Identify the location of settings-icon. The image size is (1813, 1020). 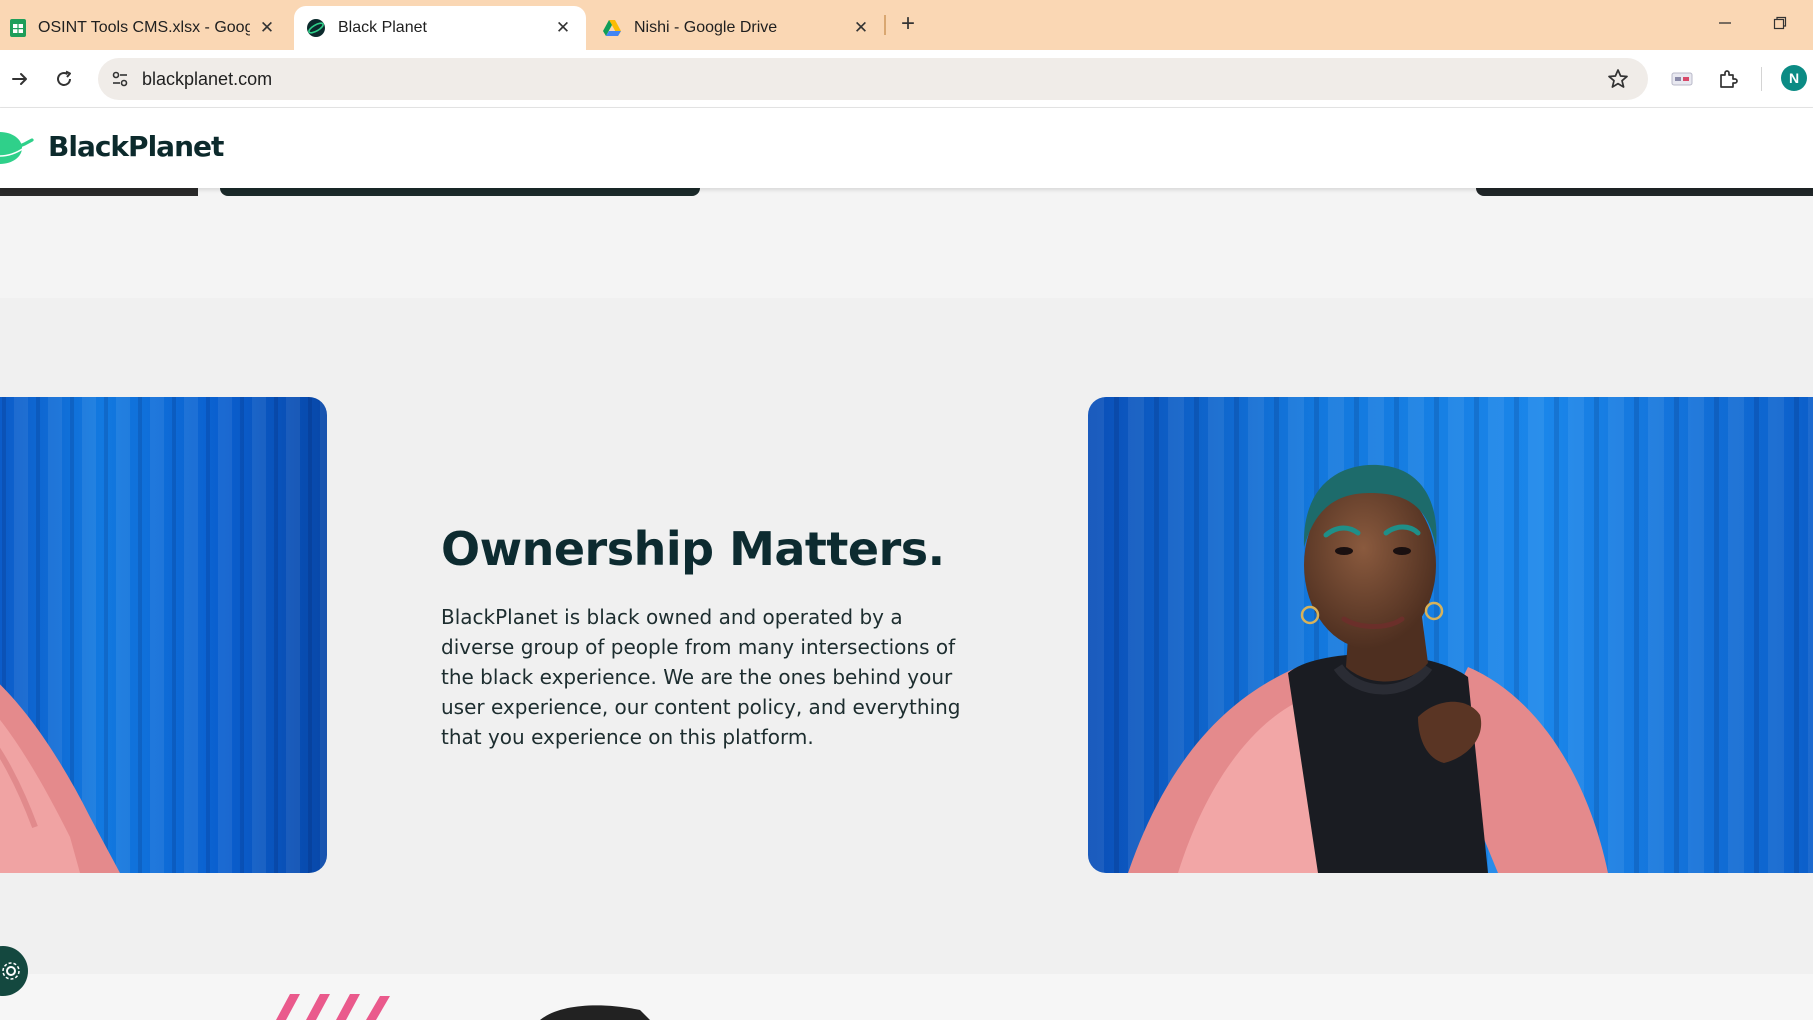
(11, 971).